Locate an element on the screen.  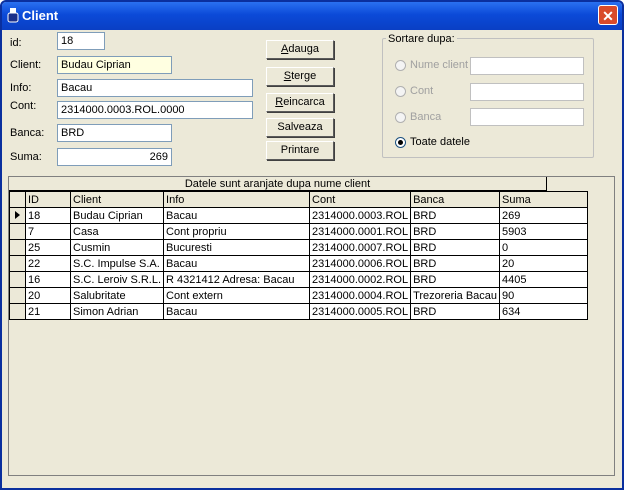
table-row: 7 Casa Cont propriu 2314000.0001.ROL BRD 5903 is located at coordinates (299, 231).